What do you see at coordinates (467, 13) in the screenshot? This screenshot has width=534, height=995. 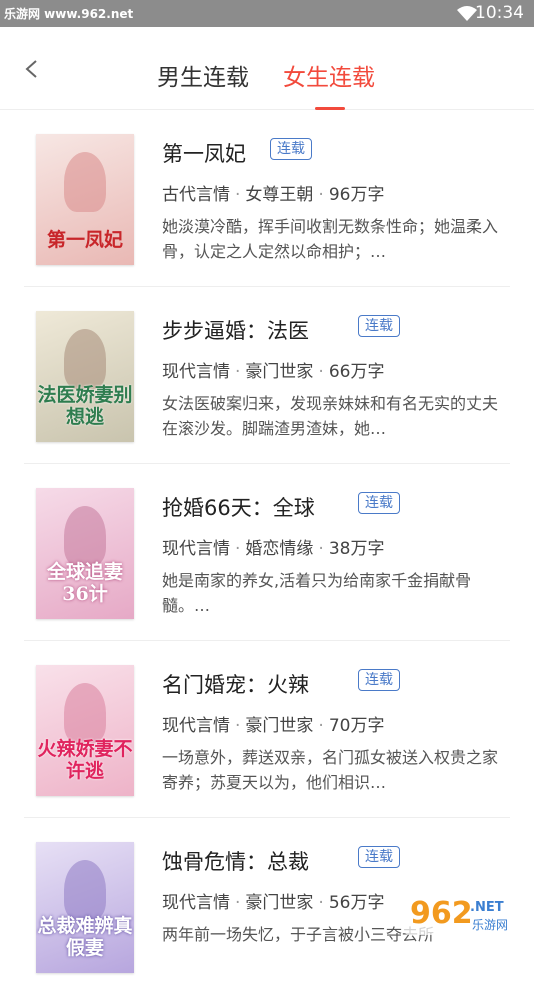 I see `wifi-icon` at bounding box center [467, 13].